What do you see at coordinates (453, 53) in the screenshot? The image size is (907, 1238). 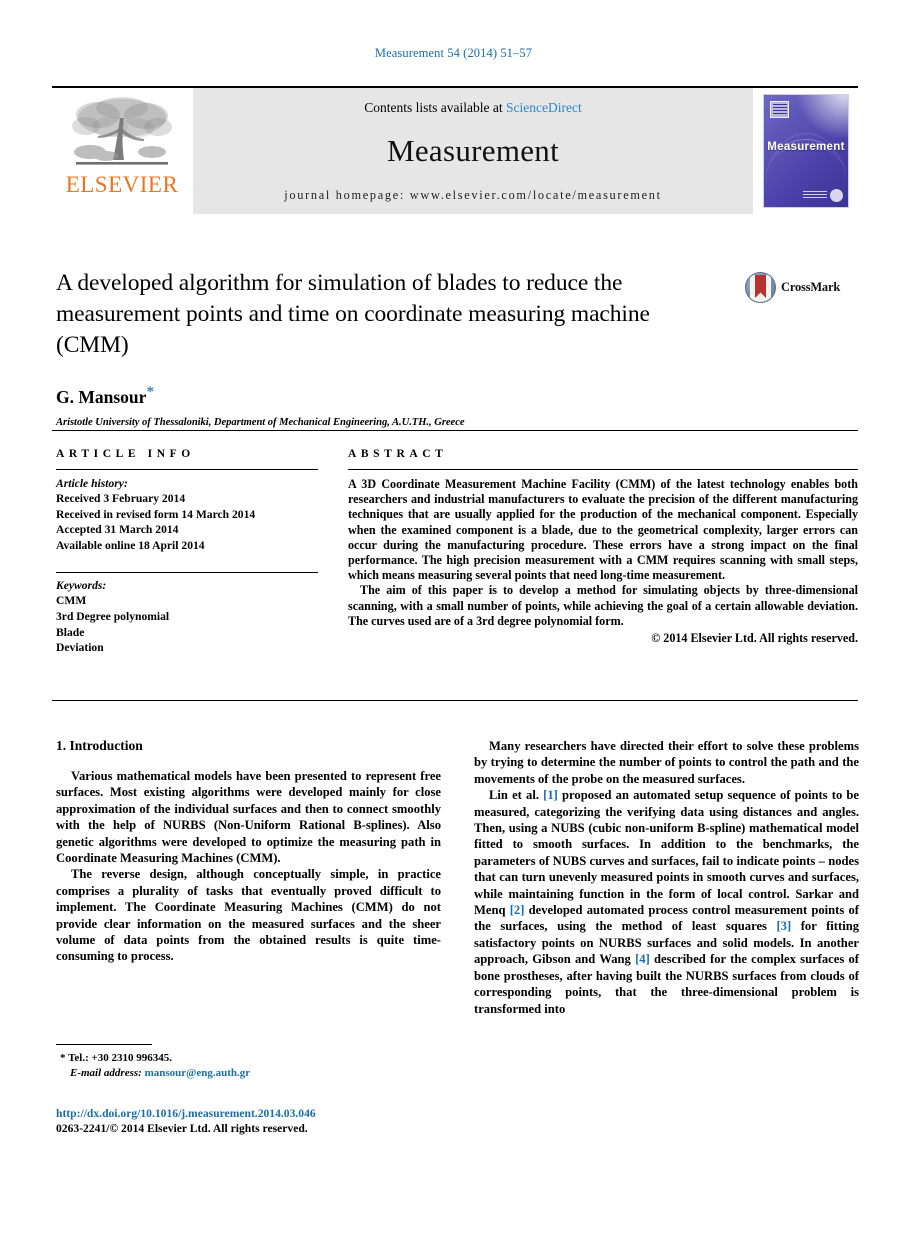 I see `running-head: Measurement 54 (2014) 51–57` at bounding box center [453, 53].